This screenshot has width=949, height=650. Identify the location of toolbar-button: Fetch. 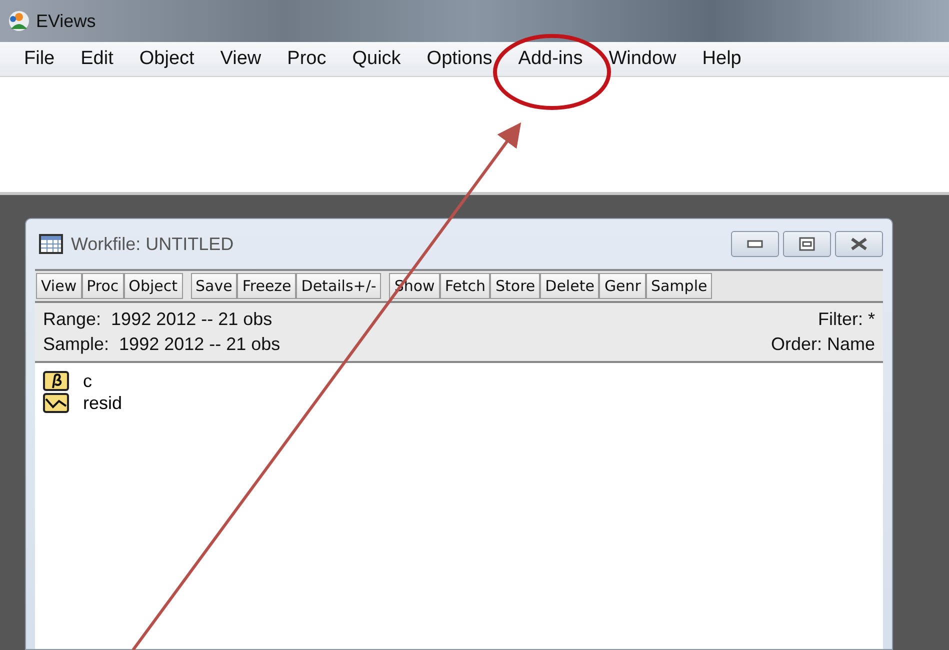
(465, 286).